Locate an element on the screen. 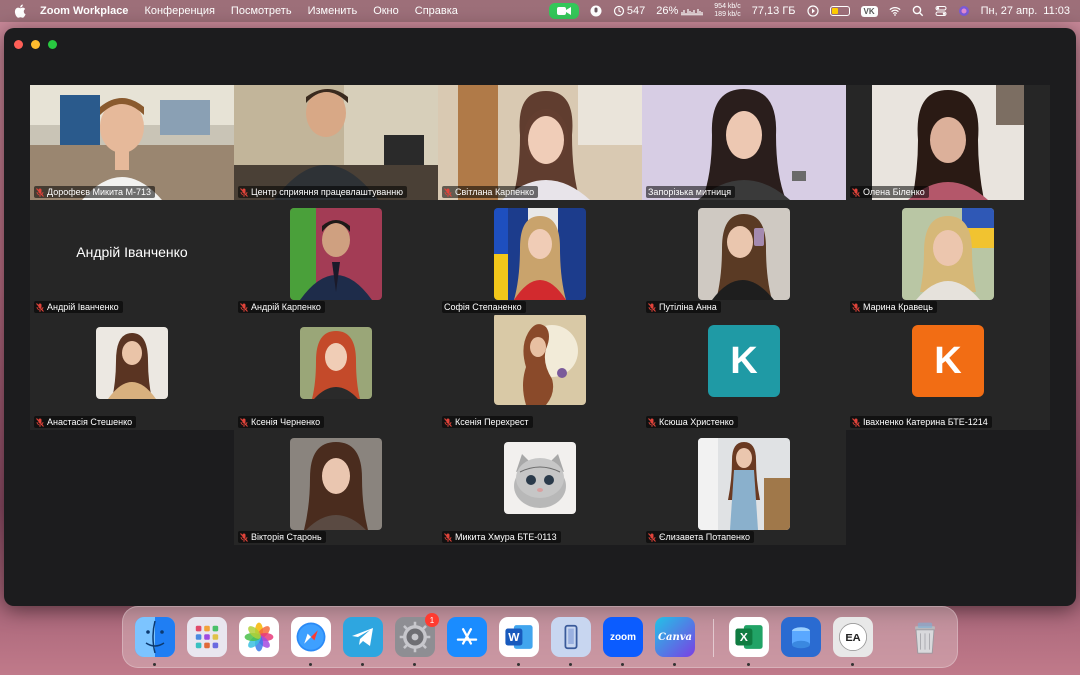  participant-tile: Олена Біленко is located at coordinates (948, 142).